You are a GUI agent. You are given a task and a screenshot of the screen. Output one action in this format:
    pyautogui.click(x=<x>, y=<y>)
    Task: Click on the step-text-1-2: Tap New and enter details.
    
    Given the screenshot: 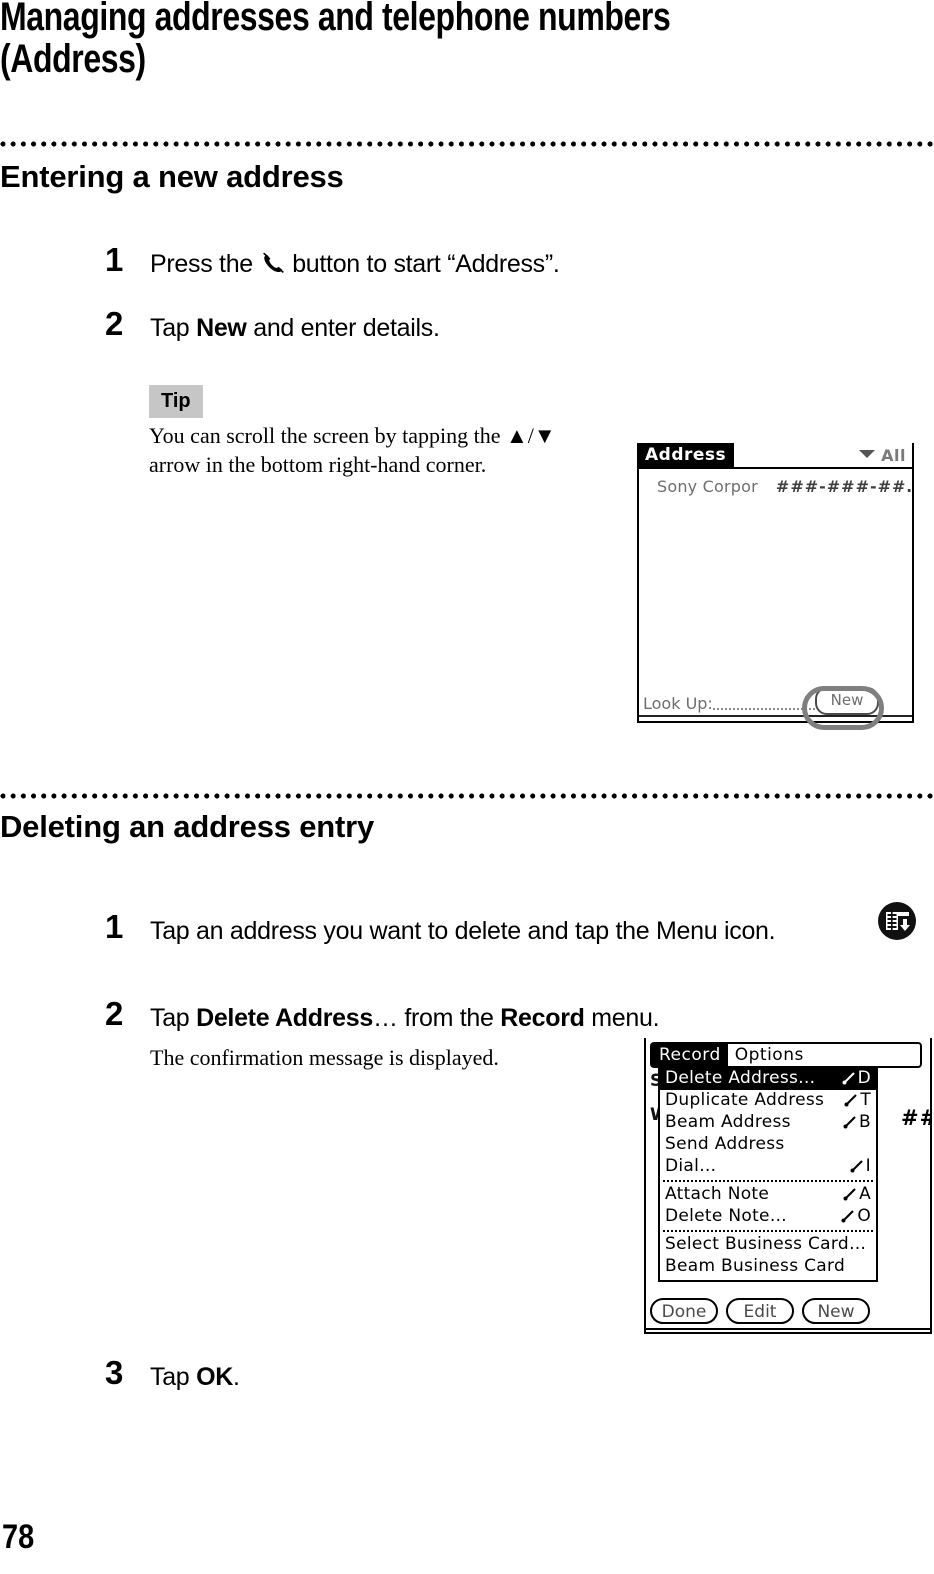 What is the action you would take?
    pyautogui.click(x=500, y=328)
    